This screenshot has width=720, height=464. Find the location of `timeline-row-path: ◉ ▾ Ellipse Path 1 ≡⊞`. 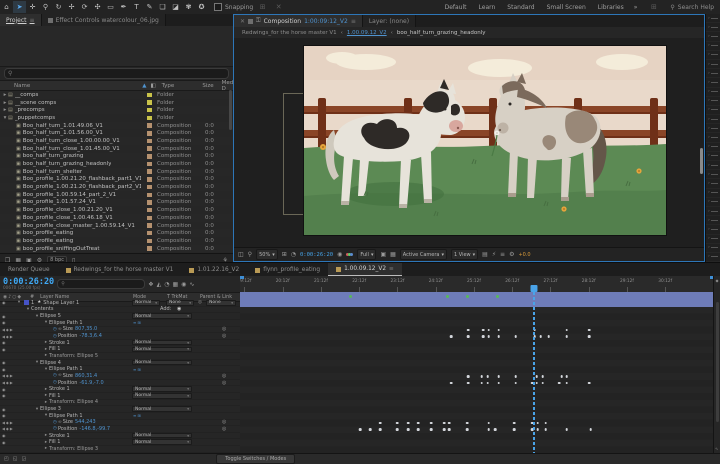

timeline-row-path: ◉ ▾ Ellipse Path 1 ≡⊞ is located at coordinates (120, 370).